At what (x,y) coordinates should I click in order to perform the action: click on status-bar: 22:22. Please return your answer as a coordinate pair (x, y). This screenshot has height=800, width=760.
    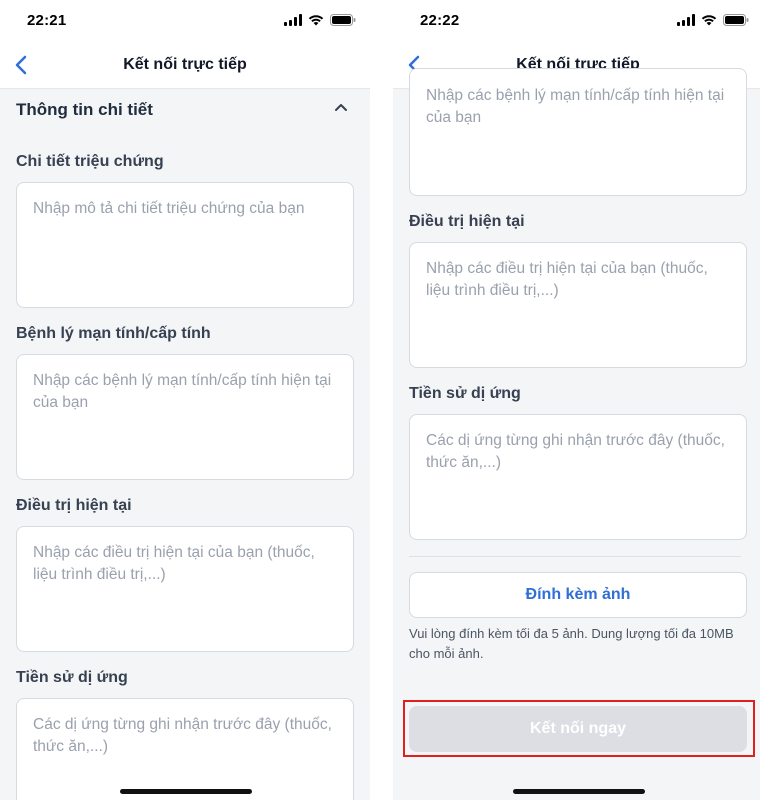
    Looking at the image, I should click on (576, 21).